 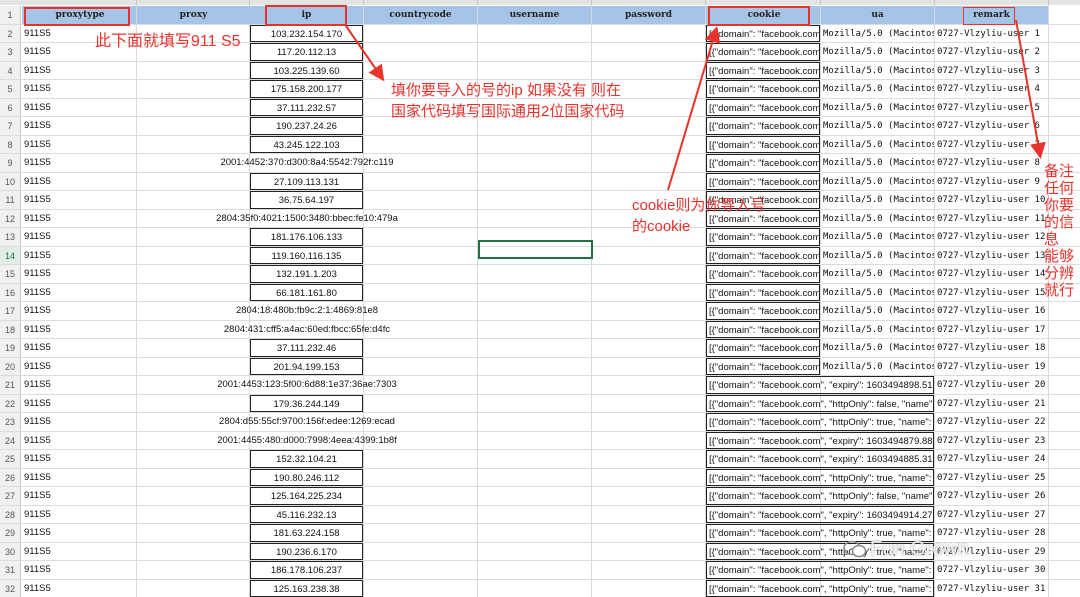 What do you see at coordinates (10, 514) in the screenshot?
I see `row-number: 28` at bounding box center [10, 514].